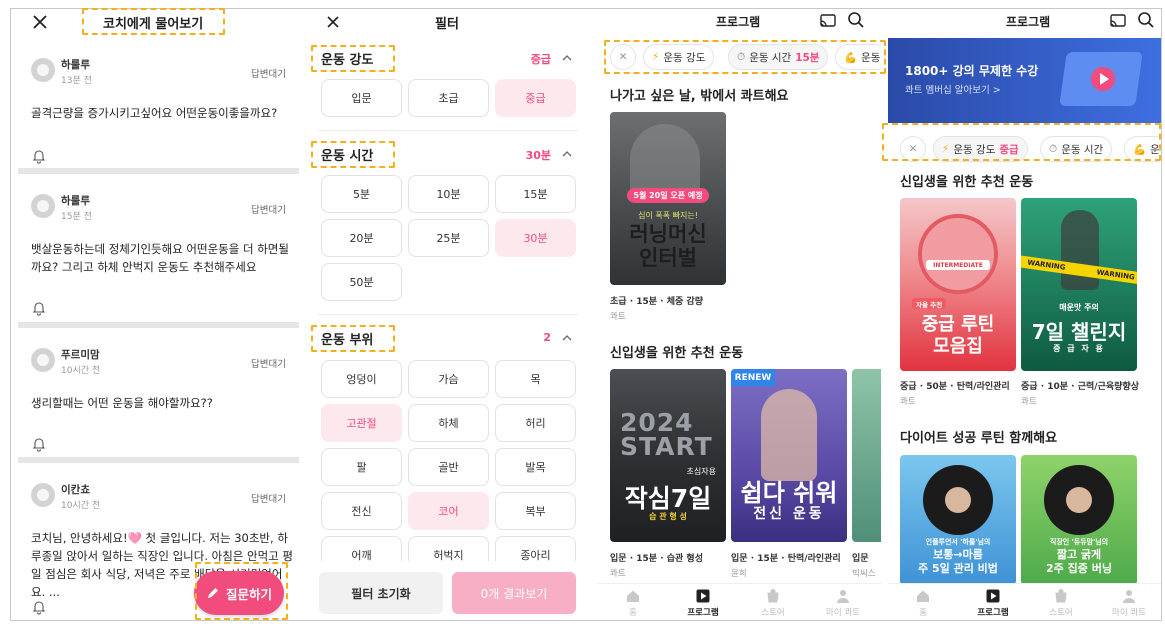  Describe the element at coordinates (535, 98) in the screenshot. I see `filter-option-selected: 중급` at that location.